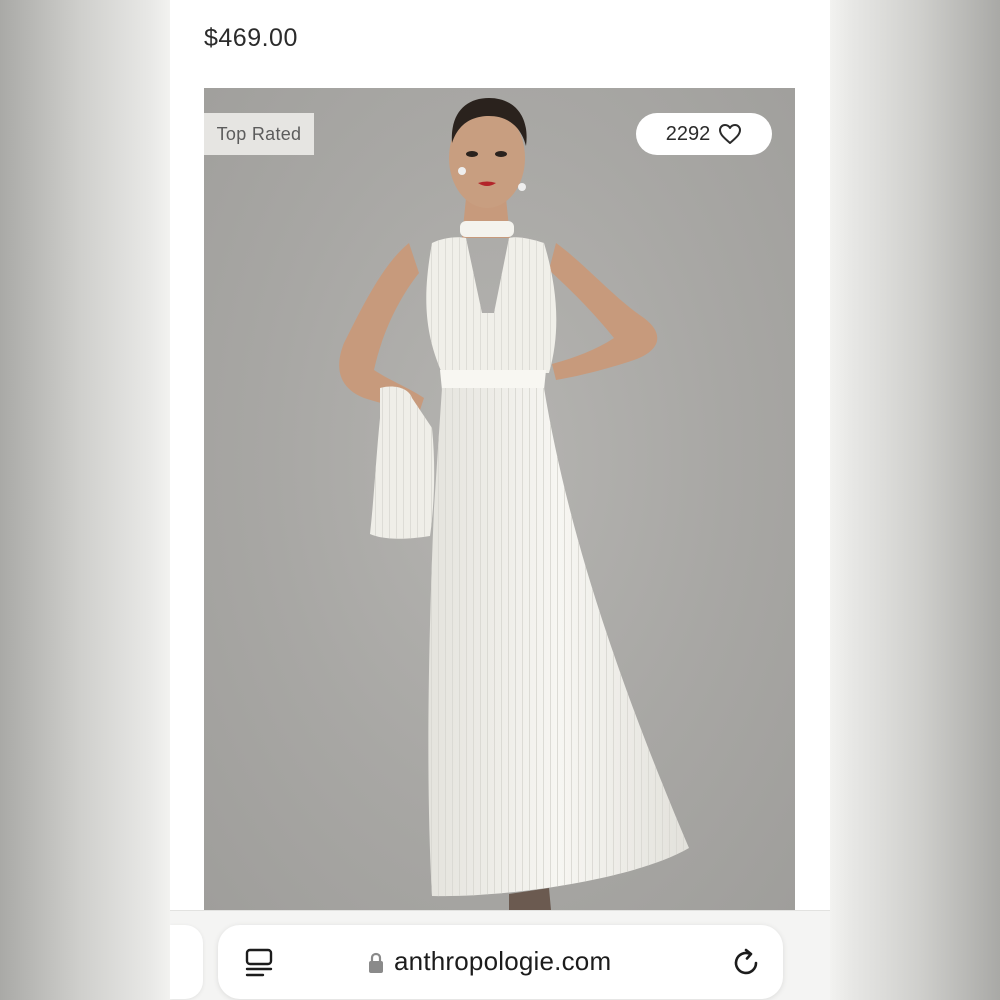  I want to click on browser-toolbar: anthropologie.com, so click(500, 955).